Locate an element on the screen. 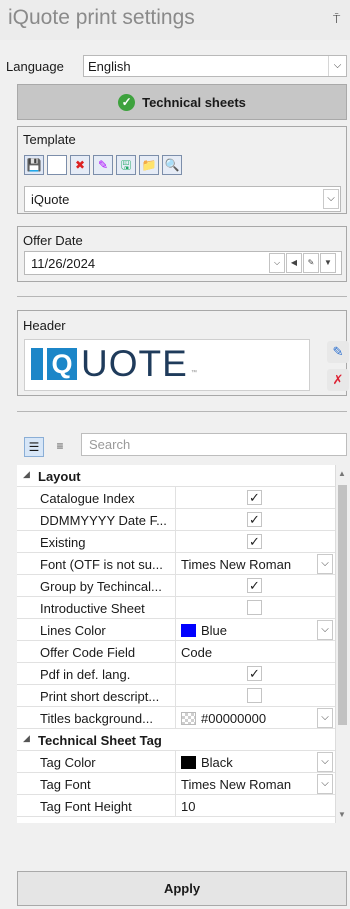 The width and height of the screenshot is (350, 909). save-icon: 💾 is located at coordinates (34, 165).